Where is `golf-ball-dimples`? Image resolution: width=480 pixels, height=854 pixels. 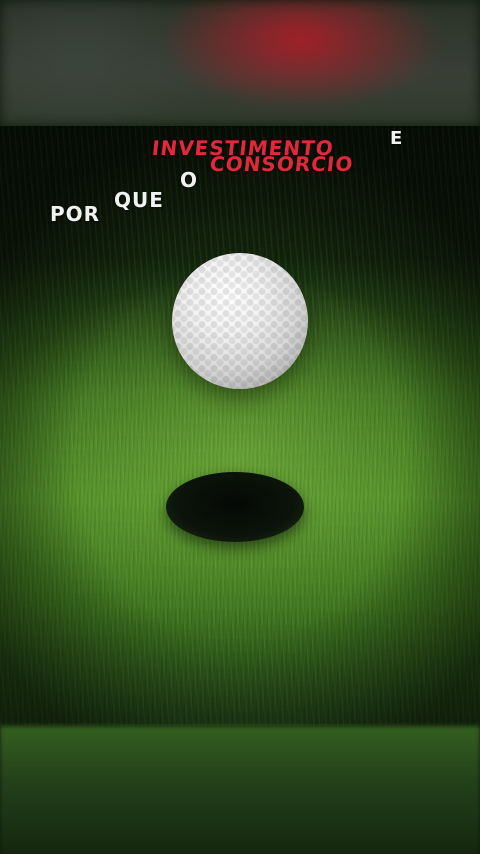 golf-ball-dimples is located at coordinates (240, 321).